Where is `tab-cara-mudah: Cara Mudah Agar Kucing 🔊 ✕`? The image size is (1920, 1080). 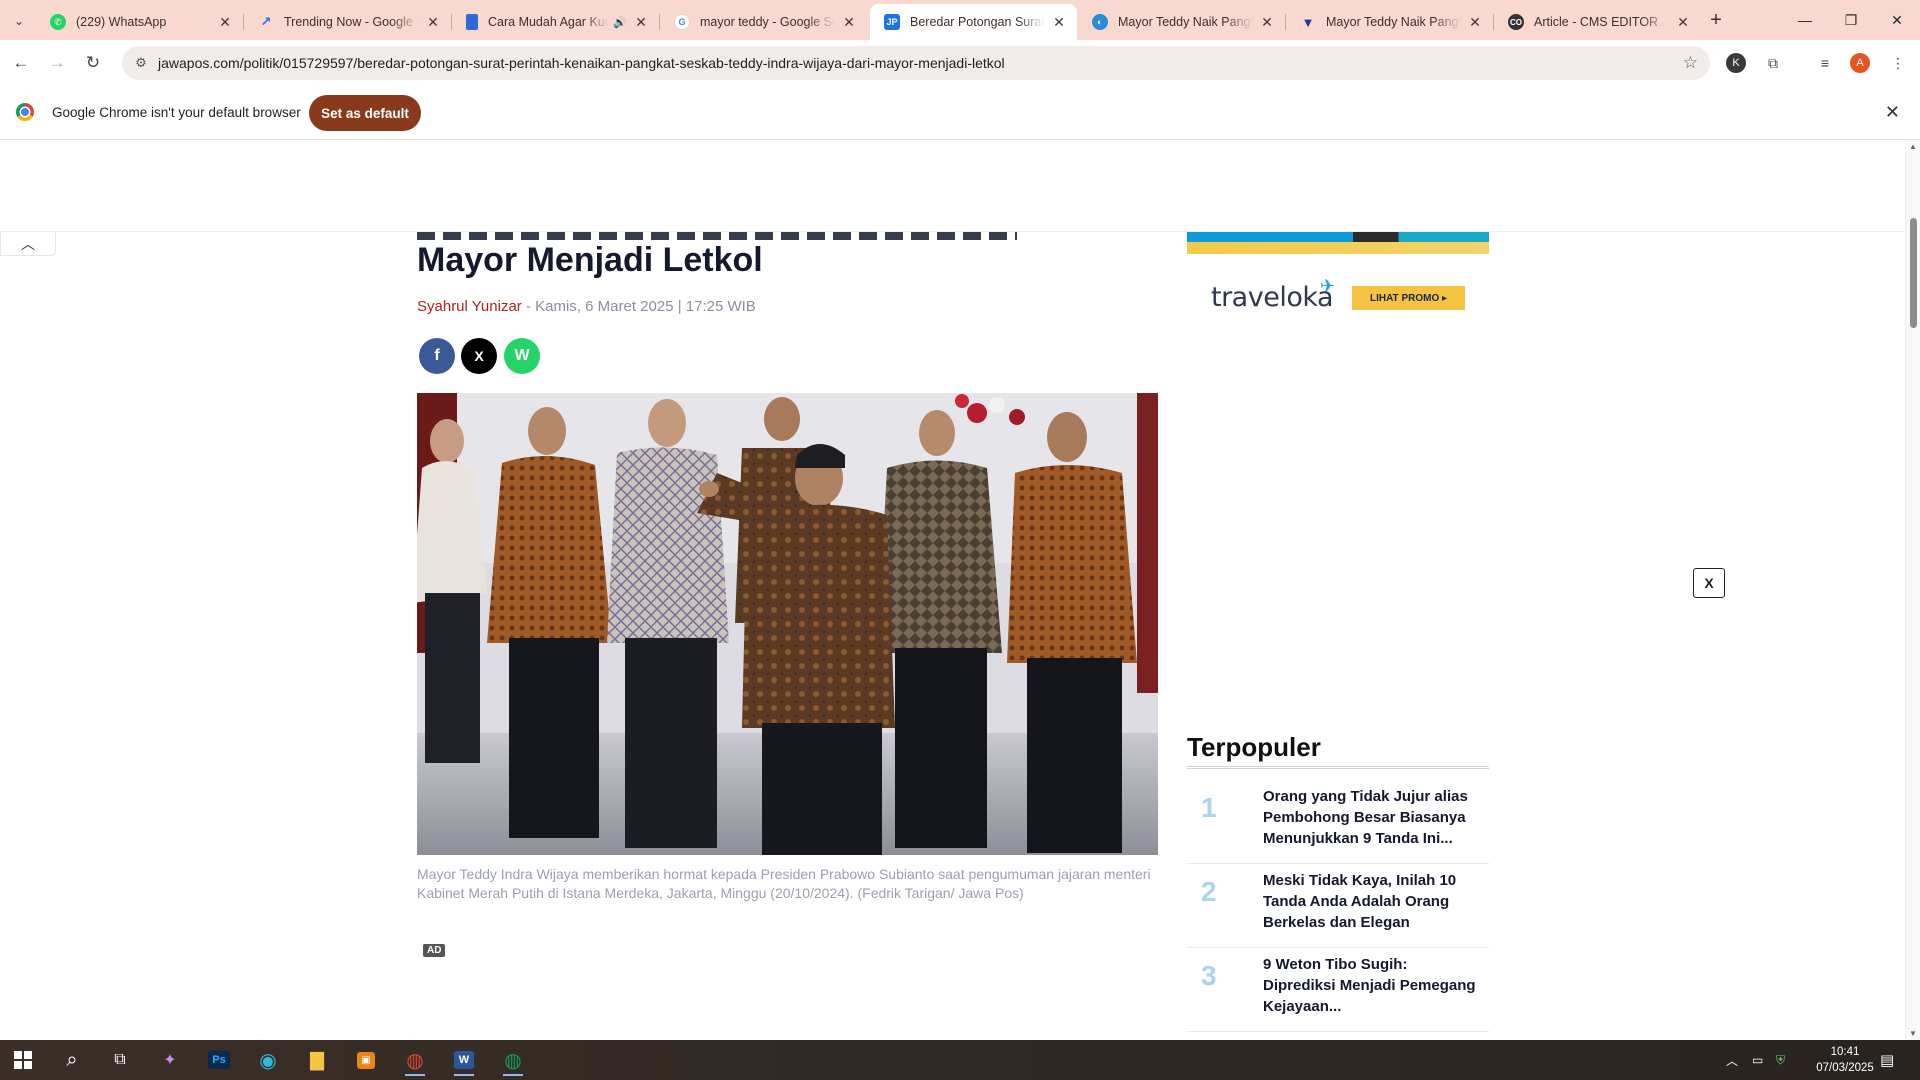 tab-cara-mudah: Cara Mudah Agar Kucing 🔊 ✕ is located at coordinates (556, 22).